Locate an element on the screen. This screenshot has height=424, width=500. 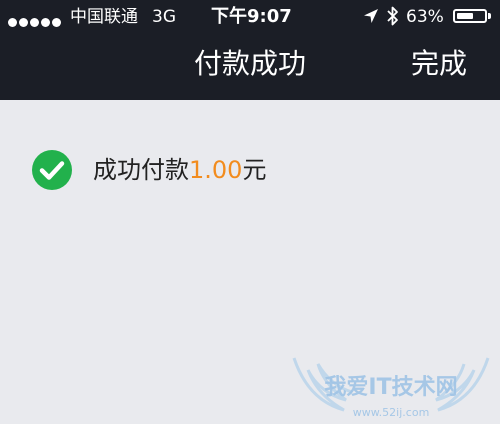
payment-success-message: 成功付款1.00元 is located at coordinates (179, 170).